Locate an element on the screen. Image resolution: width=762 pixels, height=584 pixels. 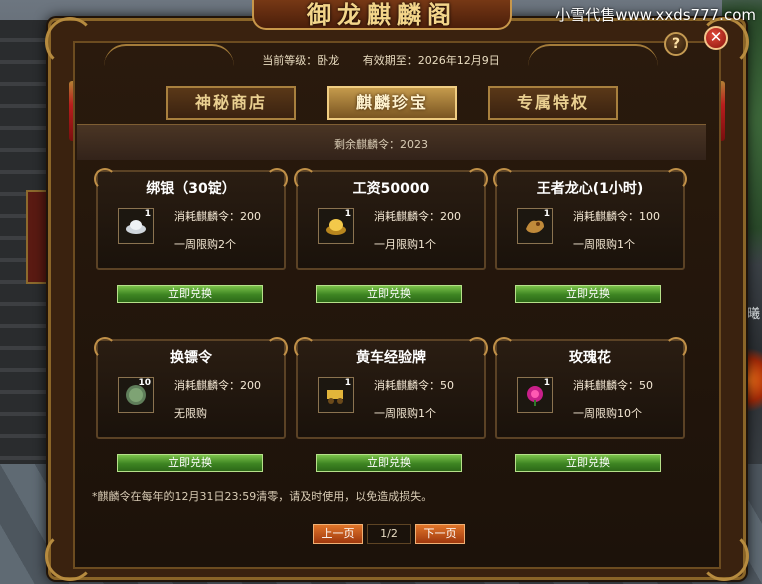
item-card: 王者龙心(1小时) 1 消耗麒麟令：100 一周限购1个 is located at coordinates (589, 219).